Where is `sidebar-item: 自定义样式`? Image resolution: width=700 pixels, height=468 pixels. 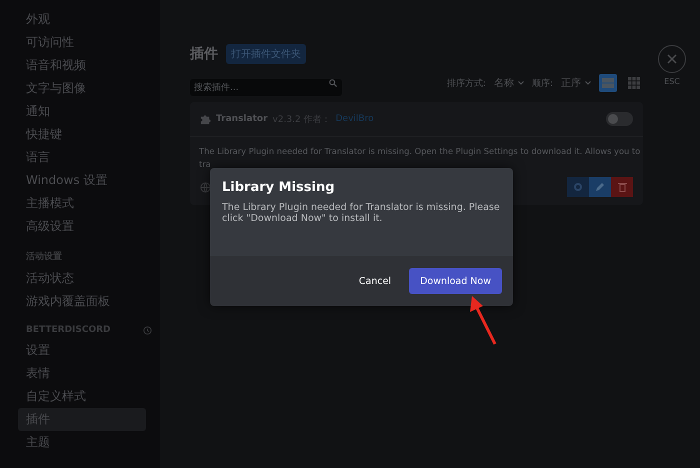
sidebar-item: 自定义样式 is located at coordinates (52, 396).